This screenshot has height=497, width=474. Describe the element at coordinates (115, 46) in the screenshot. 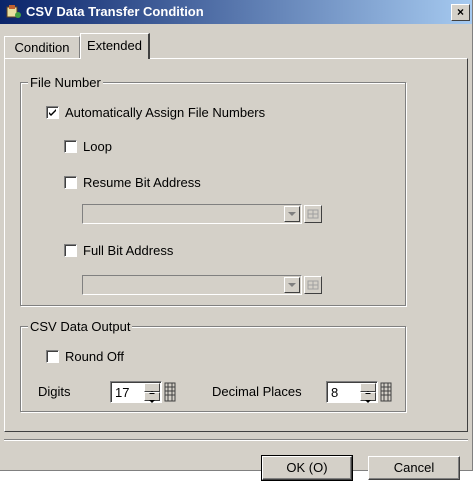

I see `tab-extended: Extended` at that location.